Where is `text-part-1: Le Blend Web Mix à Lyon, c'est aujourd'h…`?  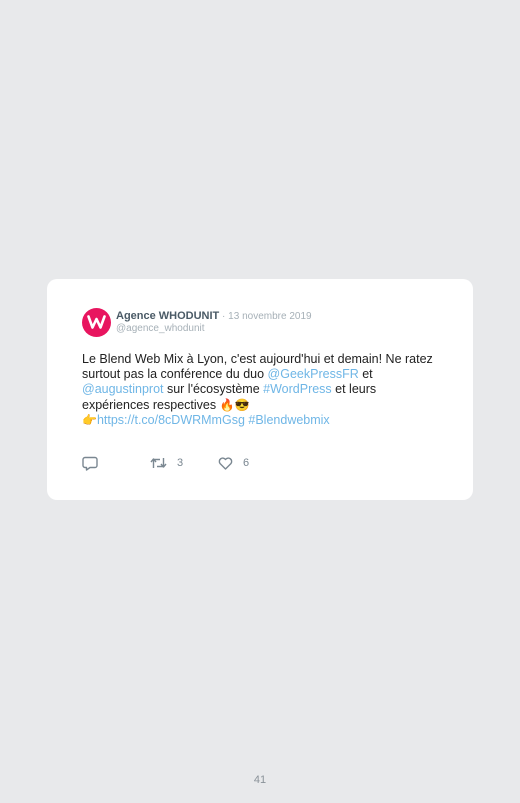
text-part-1: Le Blend Web Mix à Lyon, c'est aujourd'h… is located at coordinates (257, 367).